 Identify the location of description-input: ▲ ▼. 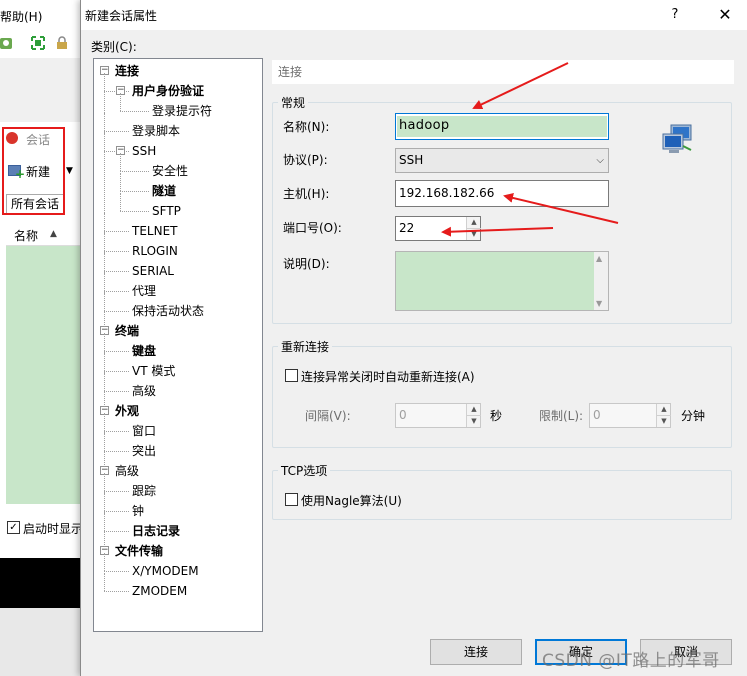
(502, 281).